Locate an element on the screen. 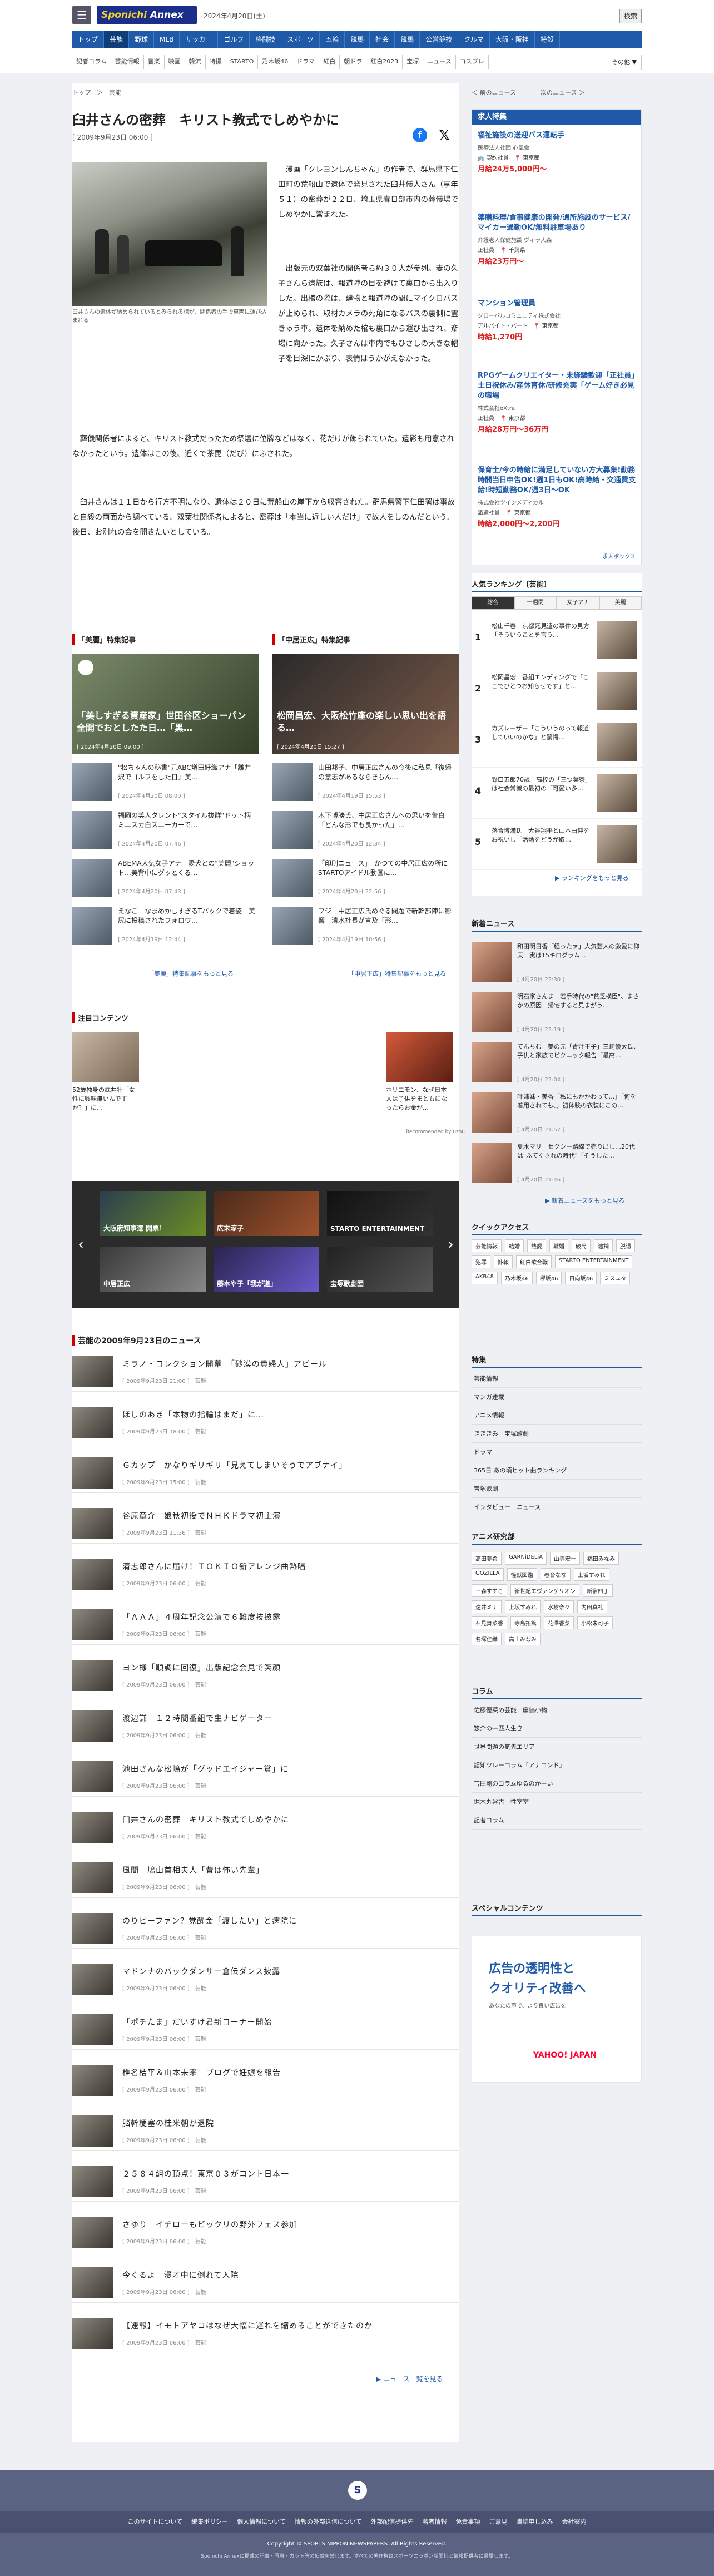 Image resolution: width=714 pixels, height=2576 pixels. ranking-tab: 総合 is located at coordinates (493, 603).